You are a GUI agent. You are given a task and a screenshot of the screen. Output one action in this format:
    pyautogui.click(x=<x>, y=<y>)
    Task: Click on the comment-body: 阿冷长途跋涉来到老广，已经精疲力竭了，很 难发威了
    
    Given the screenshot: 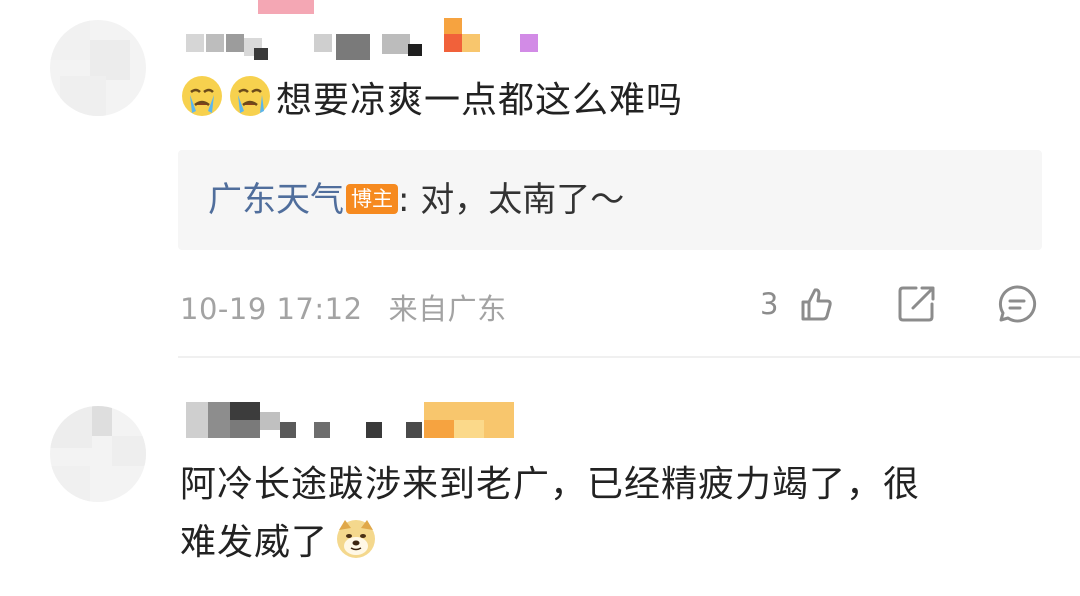 What is the action you would take?
    pyautogui.click(x=550, y=513)
    